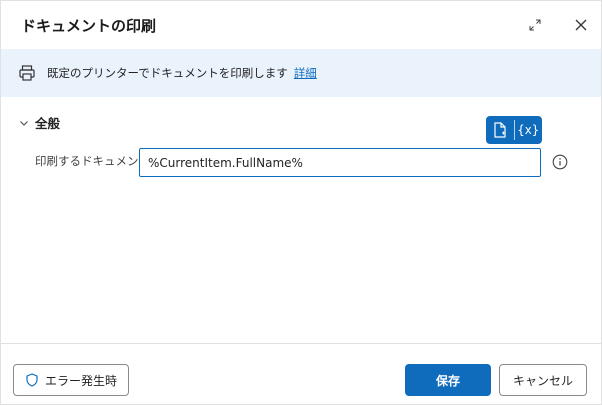  I want to click on shield-icon, so click(32, 380).